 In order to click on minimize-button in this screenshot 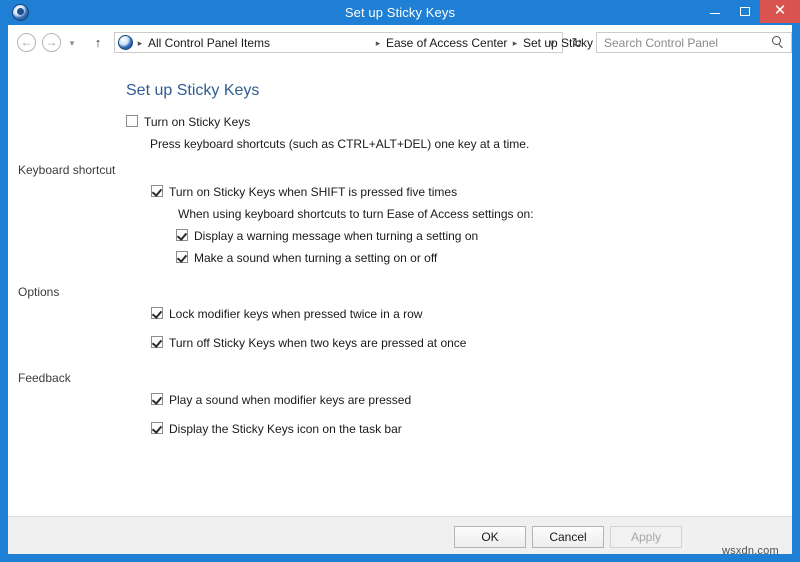, I will do `click(715, 11)`.